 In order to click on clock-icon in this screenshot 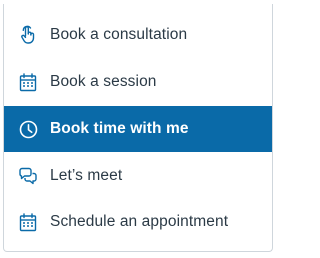, I will do `click(28, 129)`.